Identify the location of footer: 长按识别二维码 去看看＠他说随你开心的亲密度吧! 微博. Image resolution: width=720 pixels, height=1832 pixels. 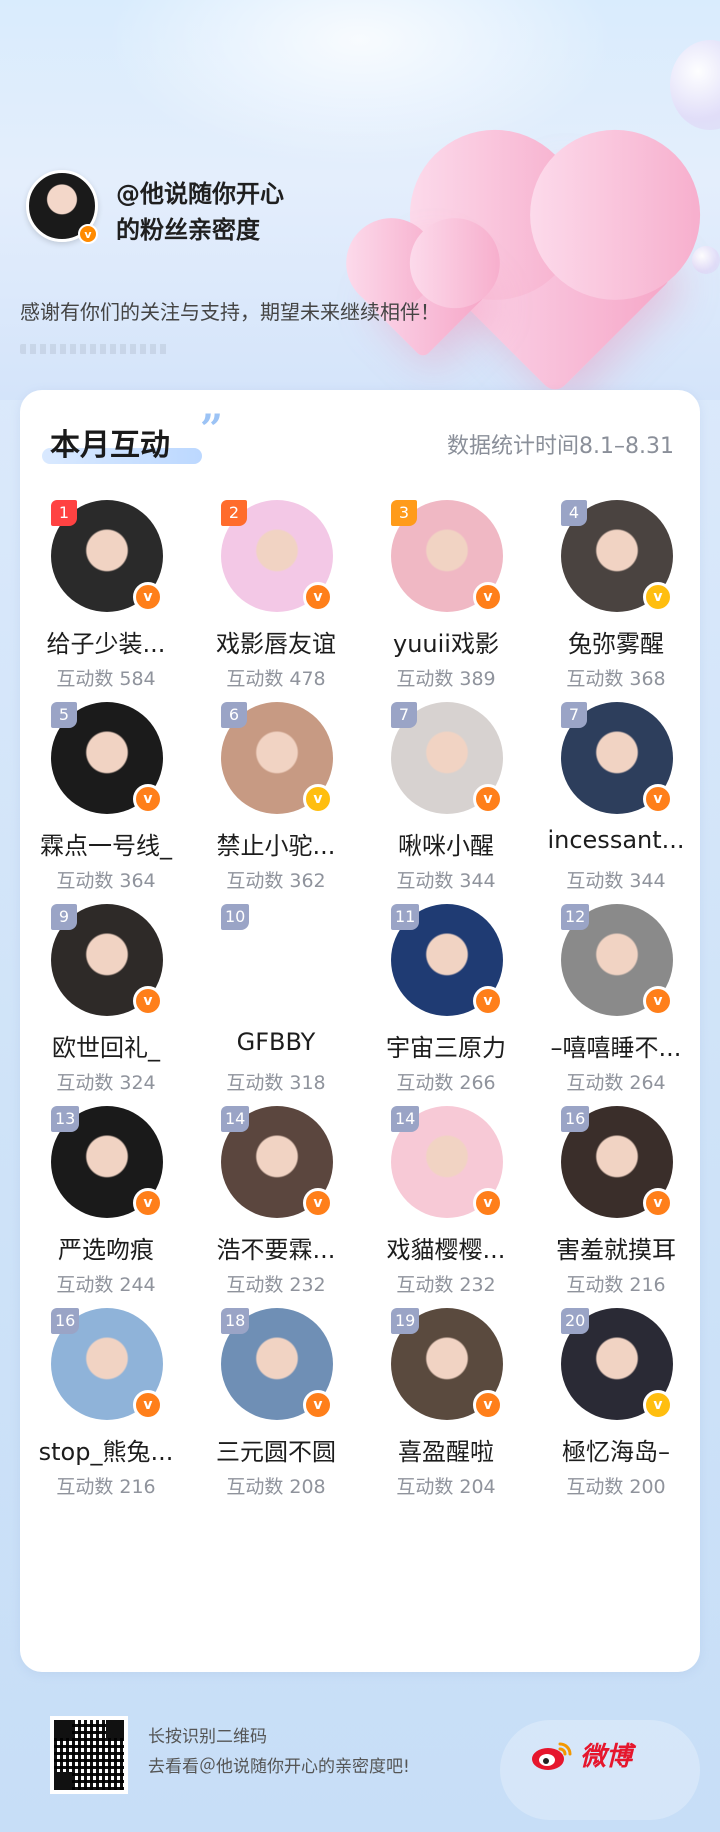
(360, 1766).